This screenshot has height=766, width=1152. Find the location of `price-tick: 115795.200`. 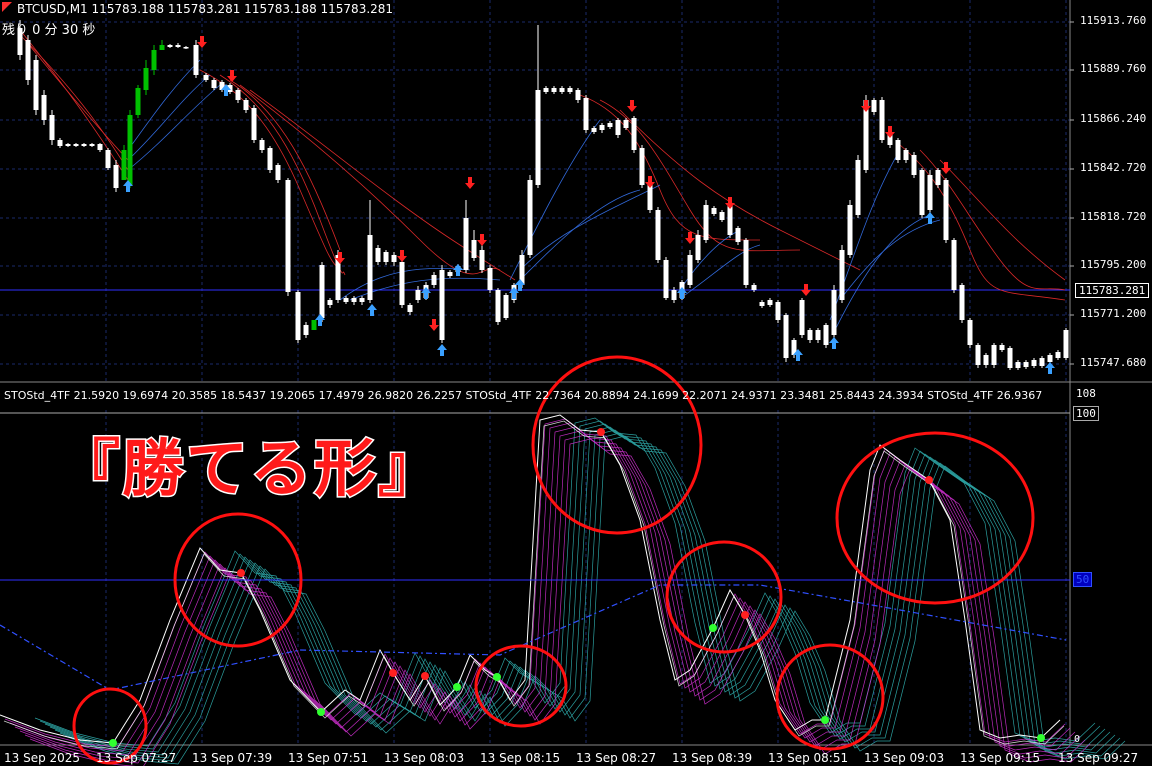

price-tick: 115795.200 is located at coordinates (1113, 264).